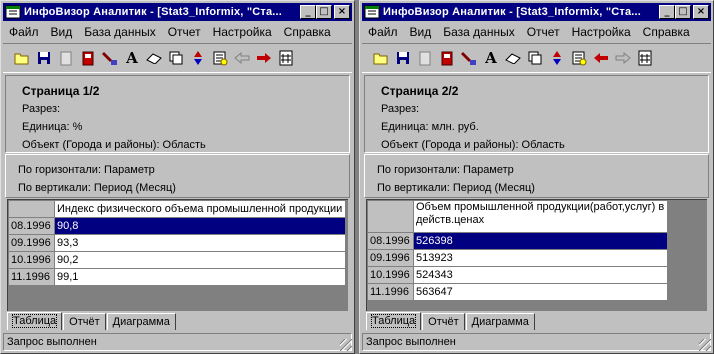 The height and width of the screenshot is (354, 714). What do you see at coordinates (200, 226) in the screenshot?
I see `grid-cell: 90,8` at bounding box center [200, 226].